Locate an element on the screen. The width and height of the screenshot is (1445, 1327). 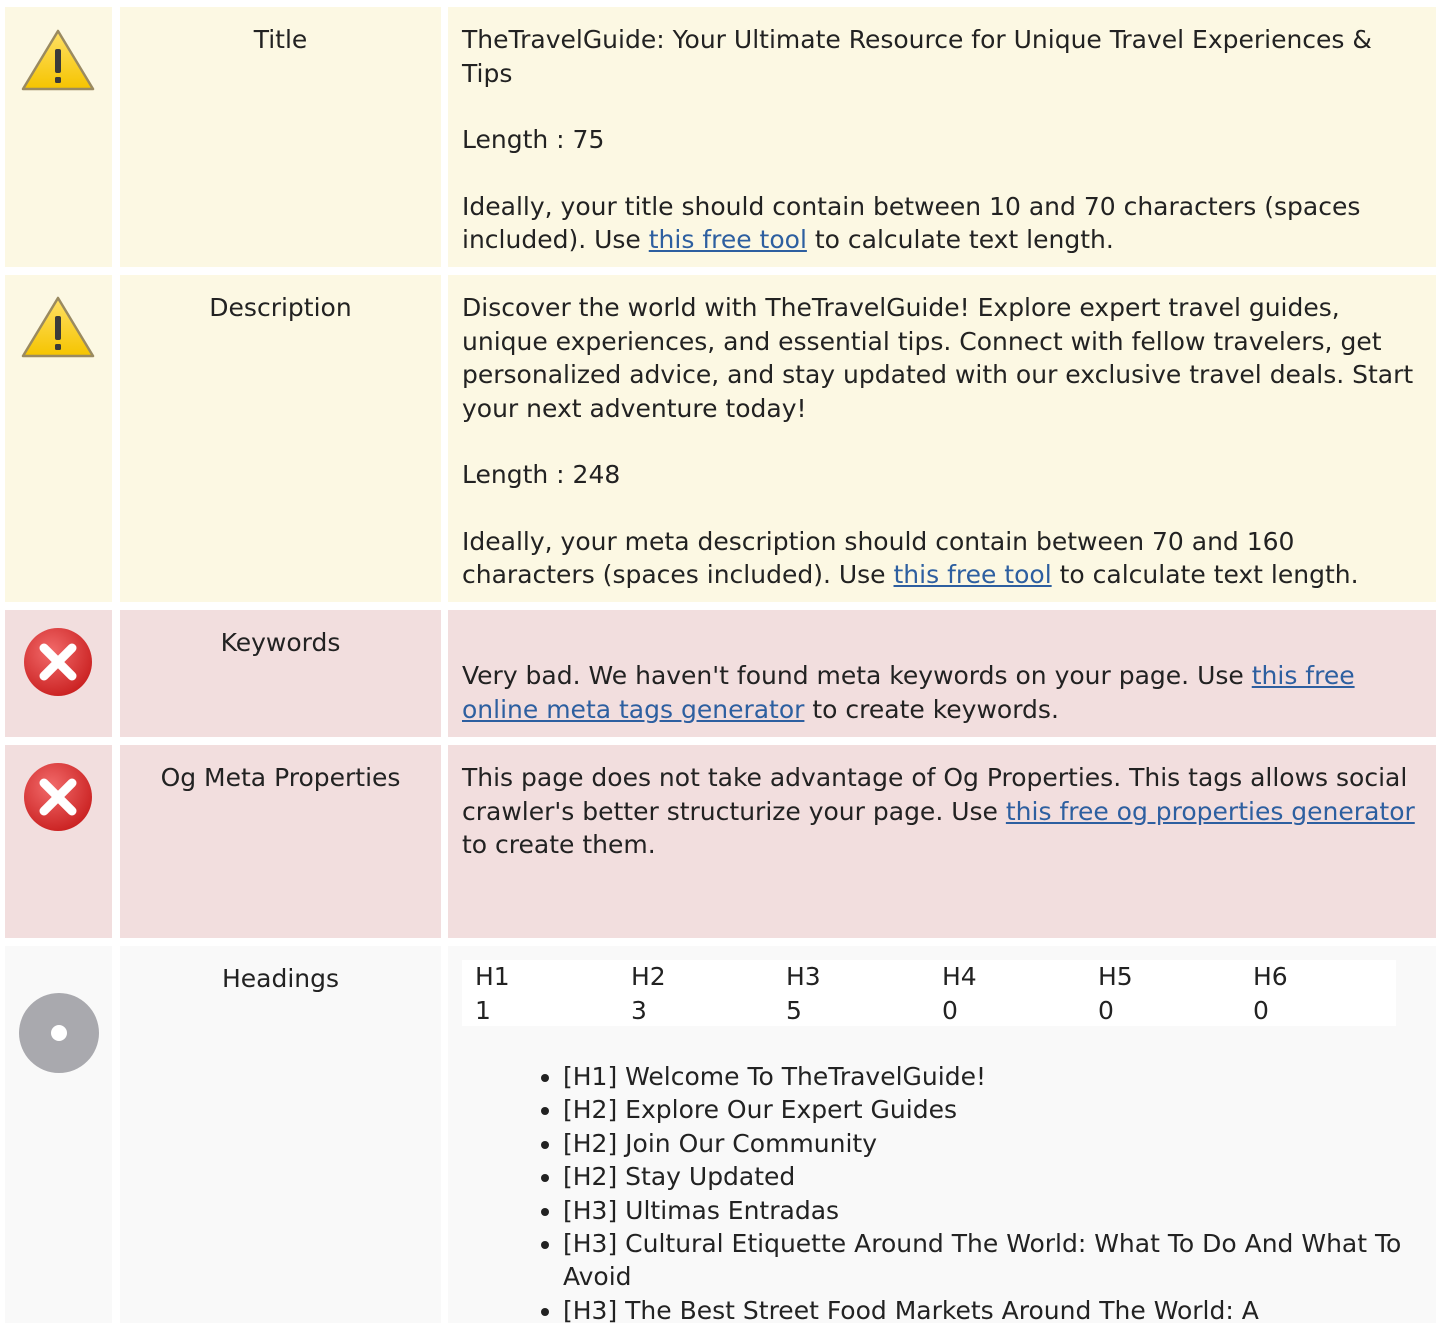
list-item: [H2] Stay Updated is located at coordinates (981, 1176).